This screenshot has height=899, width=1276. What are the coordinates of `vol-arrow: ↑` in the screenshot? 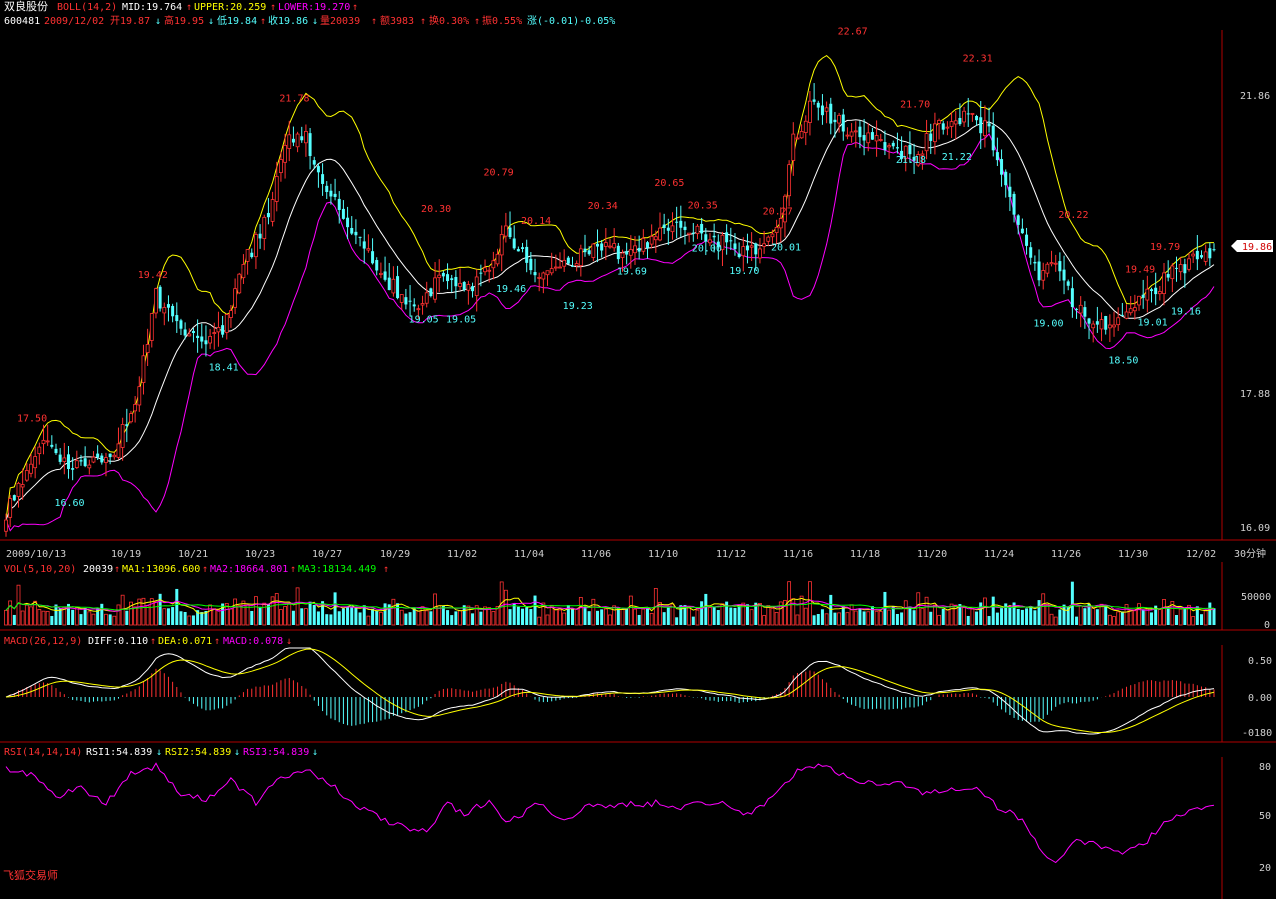 It's located at (117, 569).